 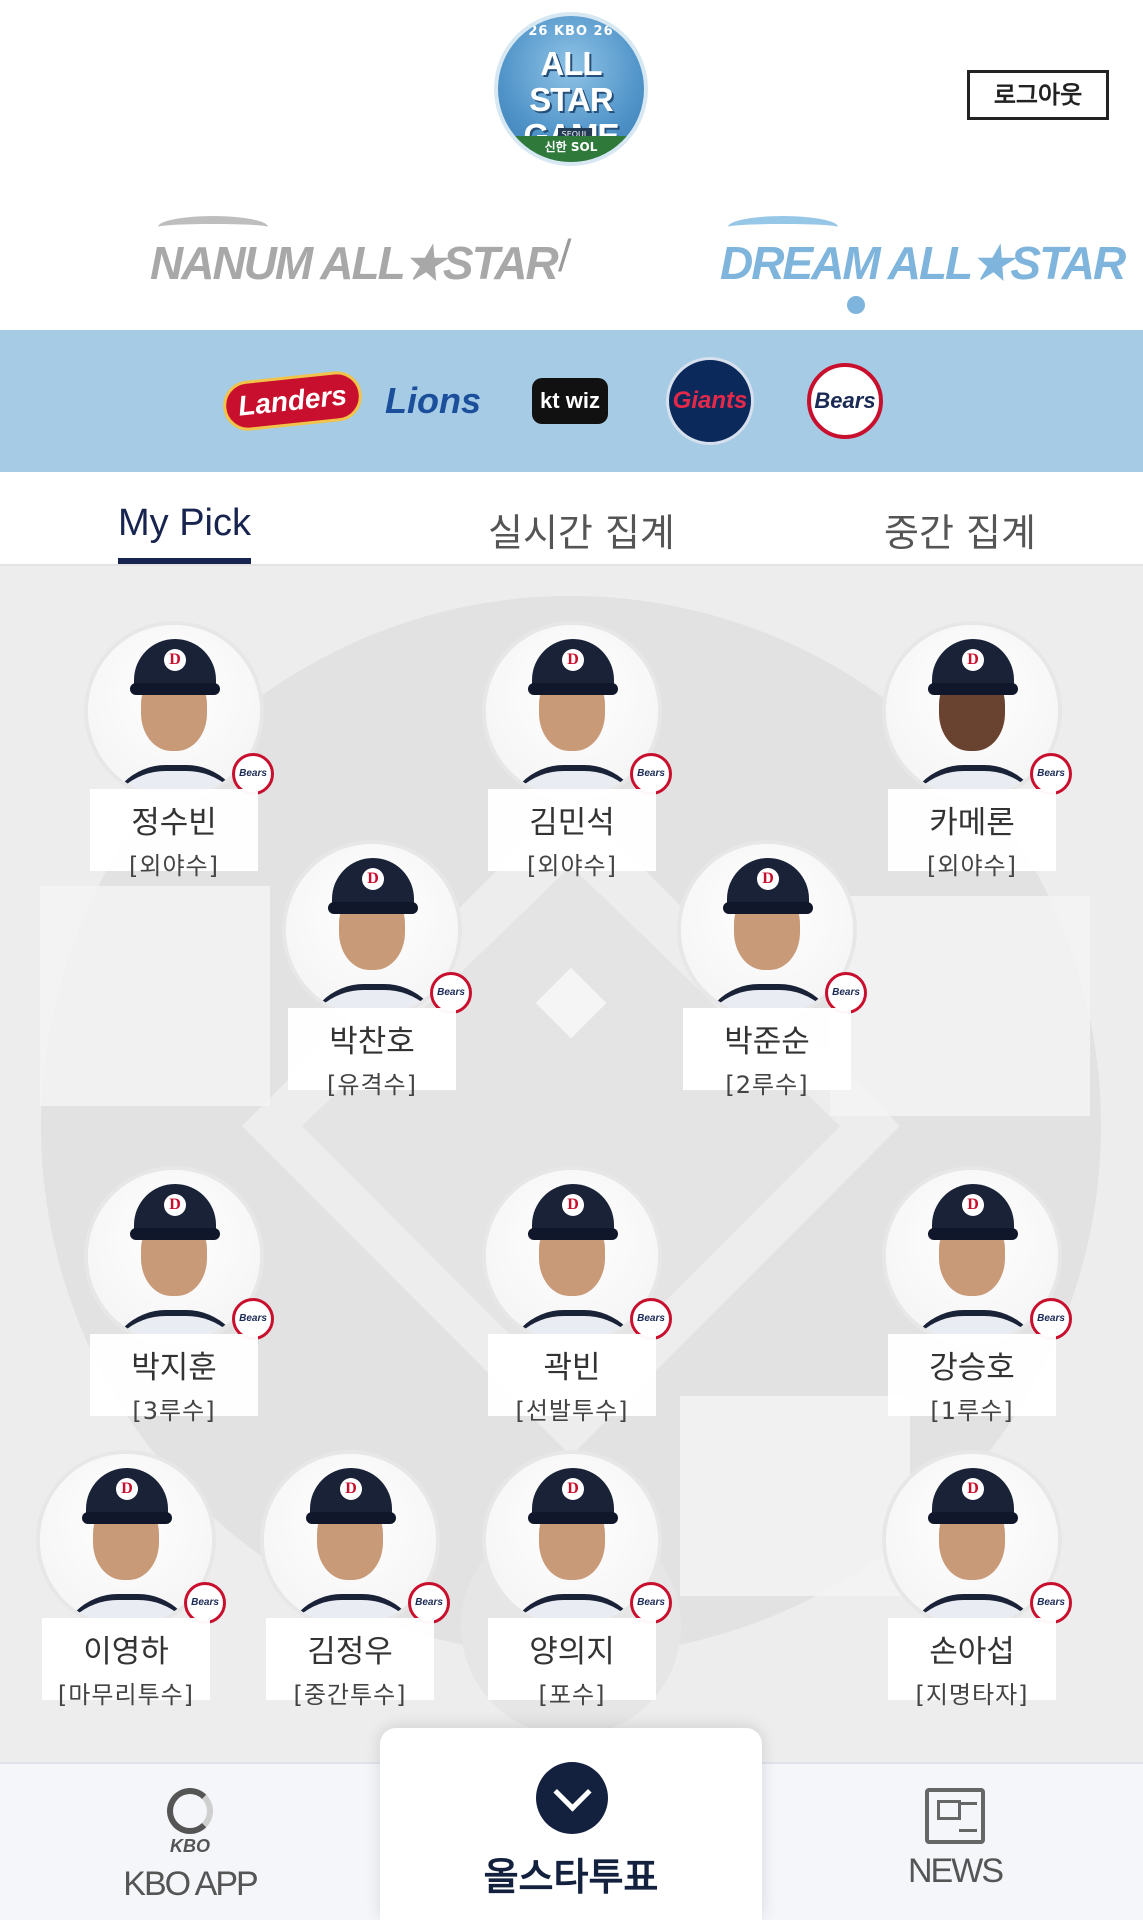 I want to click on player-name: 정수빈, so click(x=174, y=823).